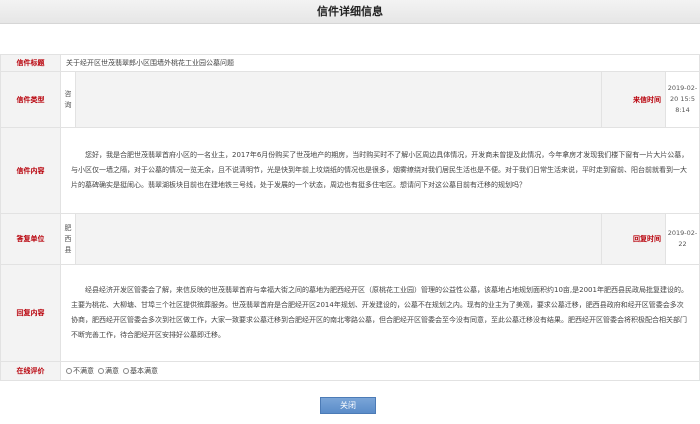 This screenshot has height=424, width=700. I want to click on type-row: 信件类型 咨询 来信时间 2019-02-20 15:58:14, so click(350, 99).